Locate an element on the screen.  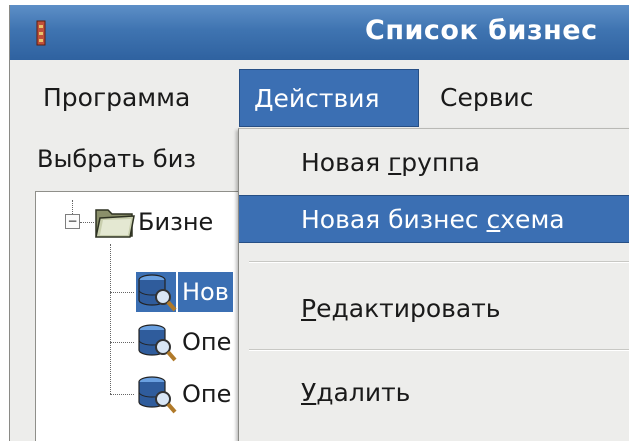
app-icon is located at coordinates (41, 33).